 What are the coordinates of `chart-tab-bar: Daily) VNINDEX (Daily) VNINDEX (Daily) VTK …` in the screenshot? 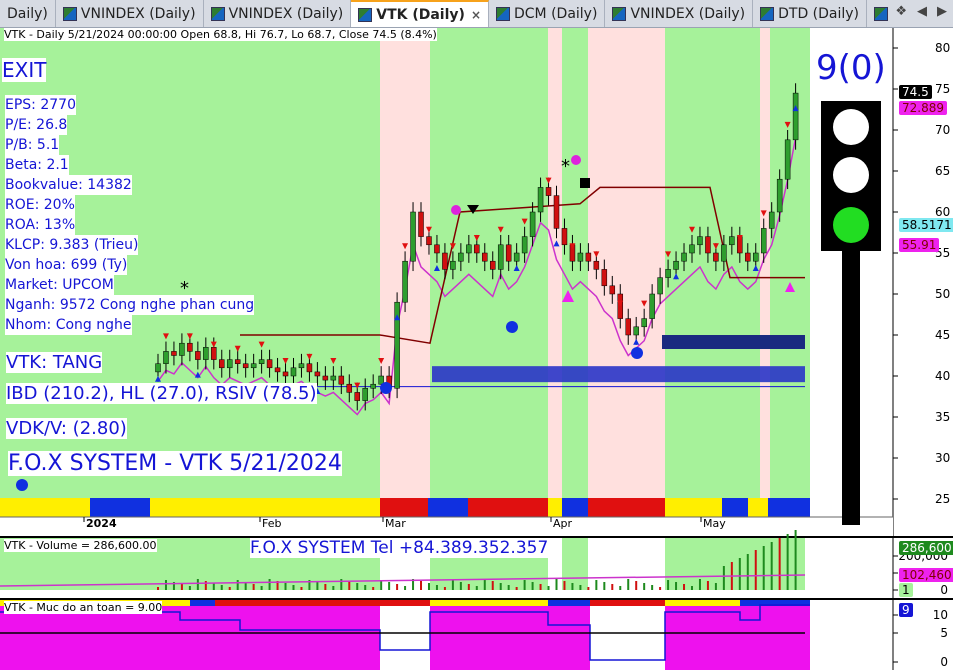 It's located at (476, 14).